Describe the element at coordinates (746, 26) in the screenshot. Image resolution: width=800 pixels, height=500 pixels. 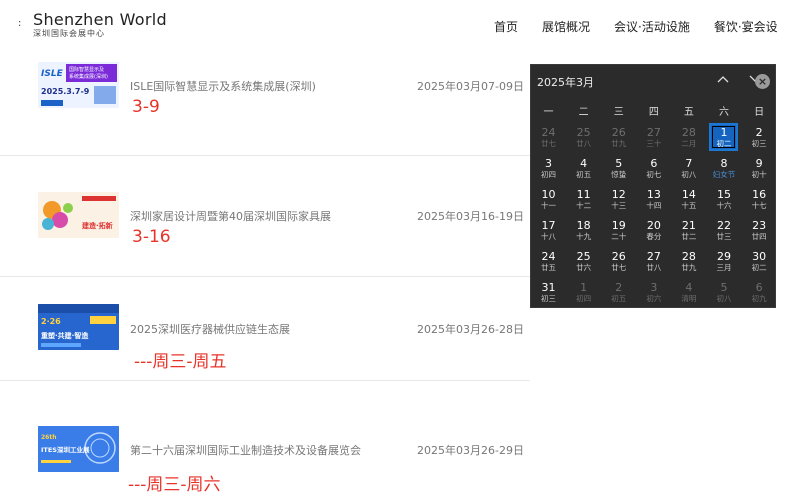
I see `nav-dining-banquet: 餐饮·宴会设` at that location.